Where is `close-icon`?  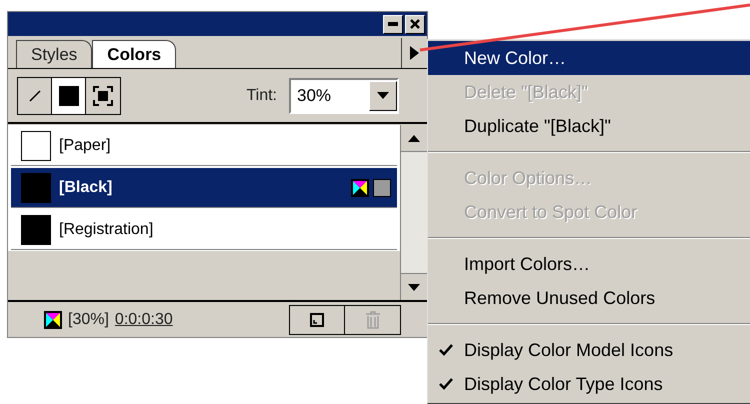 close-icon is located at coordinates (415, 24).